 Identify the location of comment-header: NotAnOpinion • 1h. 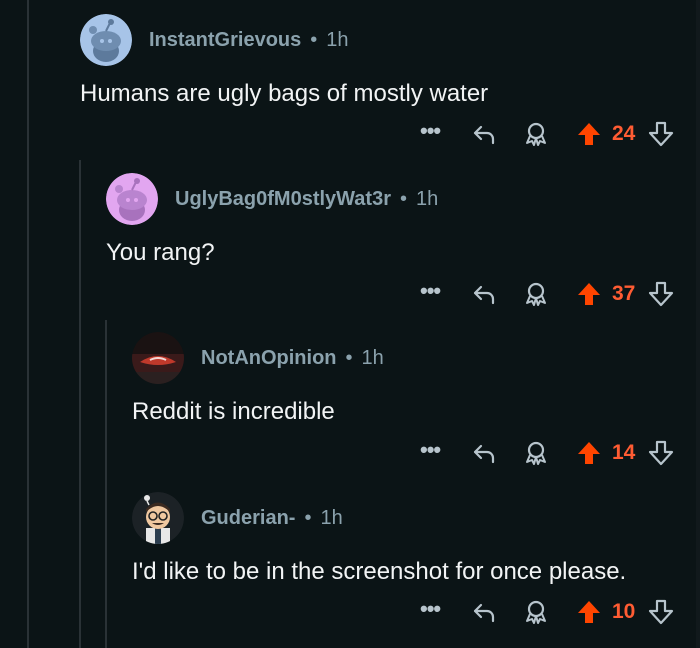
(258, 358).